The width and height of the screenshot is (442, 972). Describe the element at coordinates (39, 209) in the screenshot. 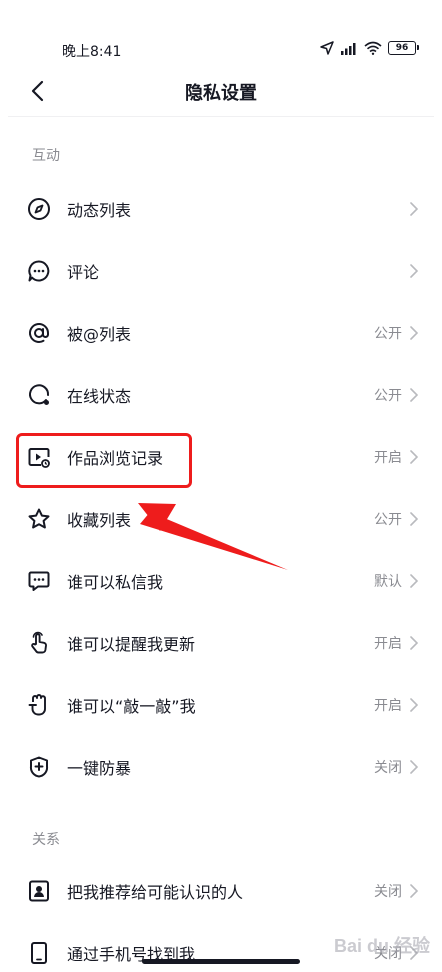

I see `compass-icon` at that location.